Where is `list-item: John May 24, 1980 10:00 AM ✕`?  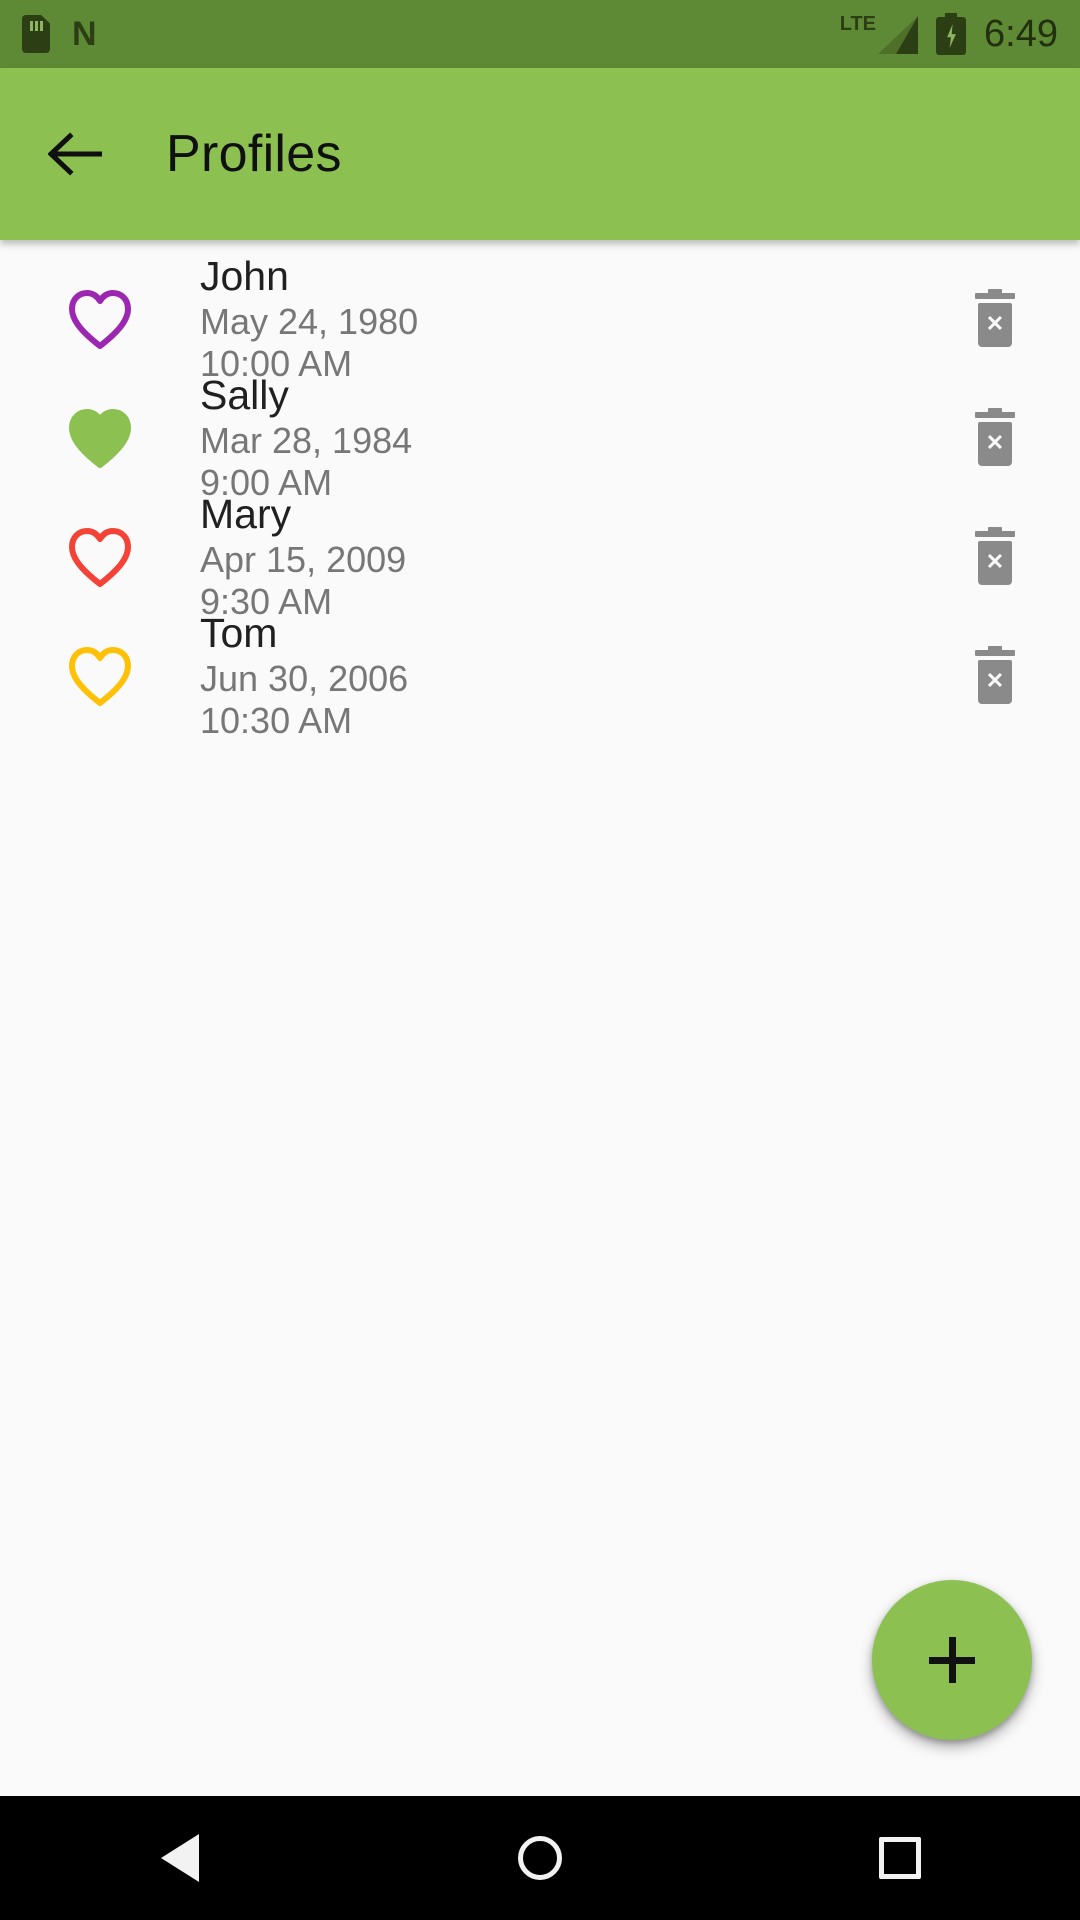 list-item: John May 24, 1980 10:00 AM ✕ is located at coordinates (540, 318).